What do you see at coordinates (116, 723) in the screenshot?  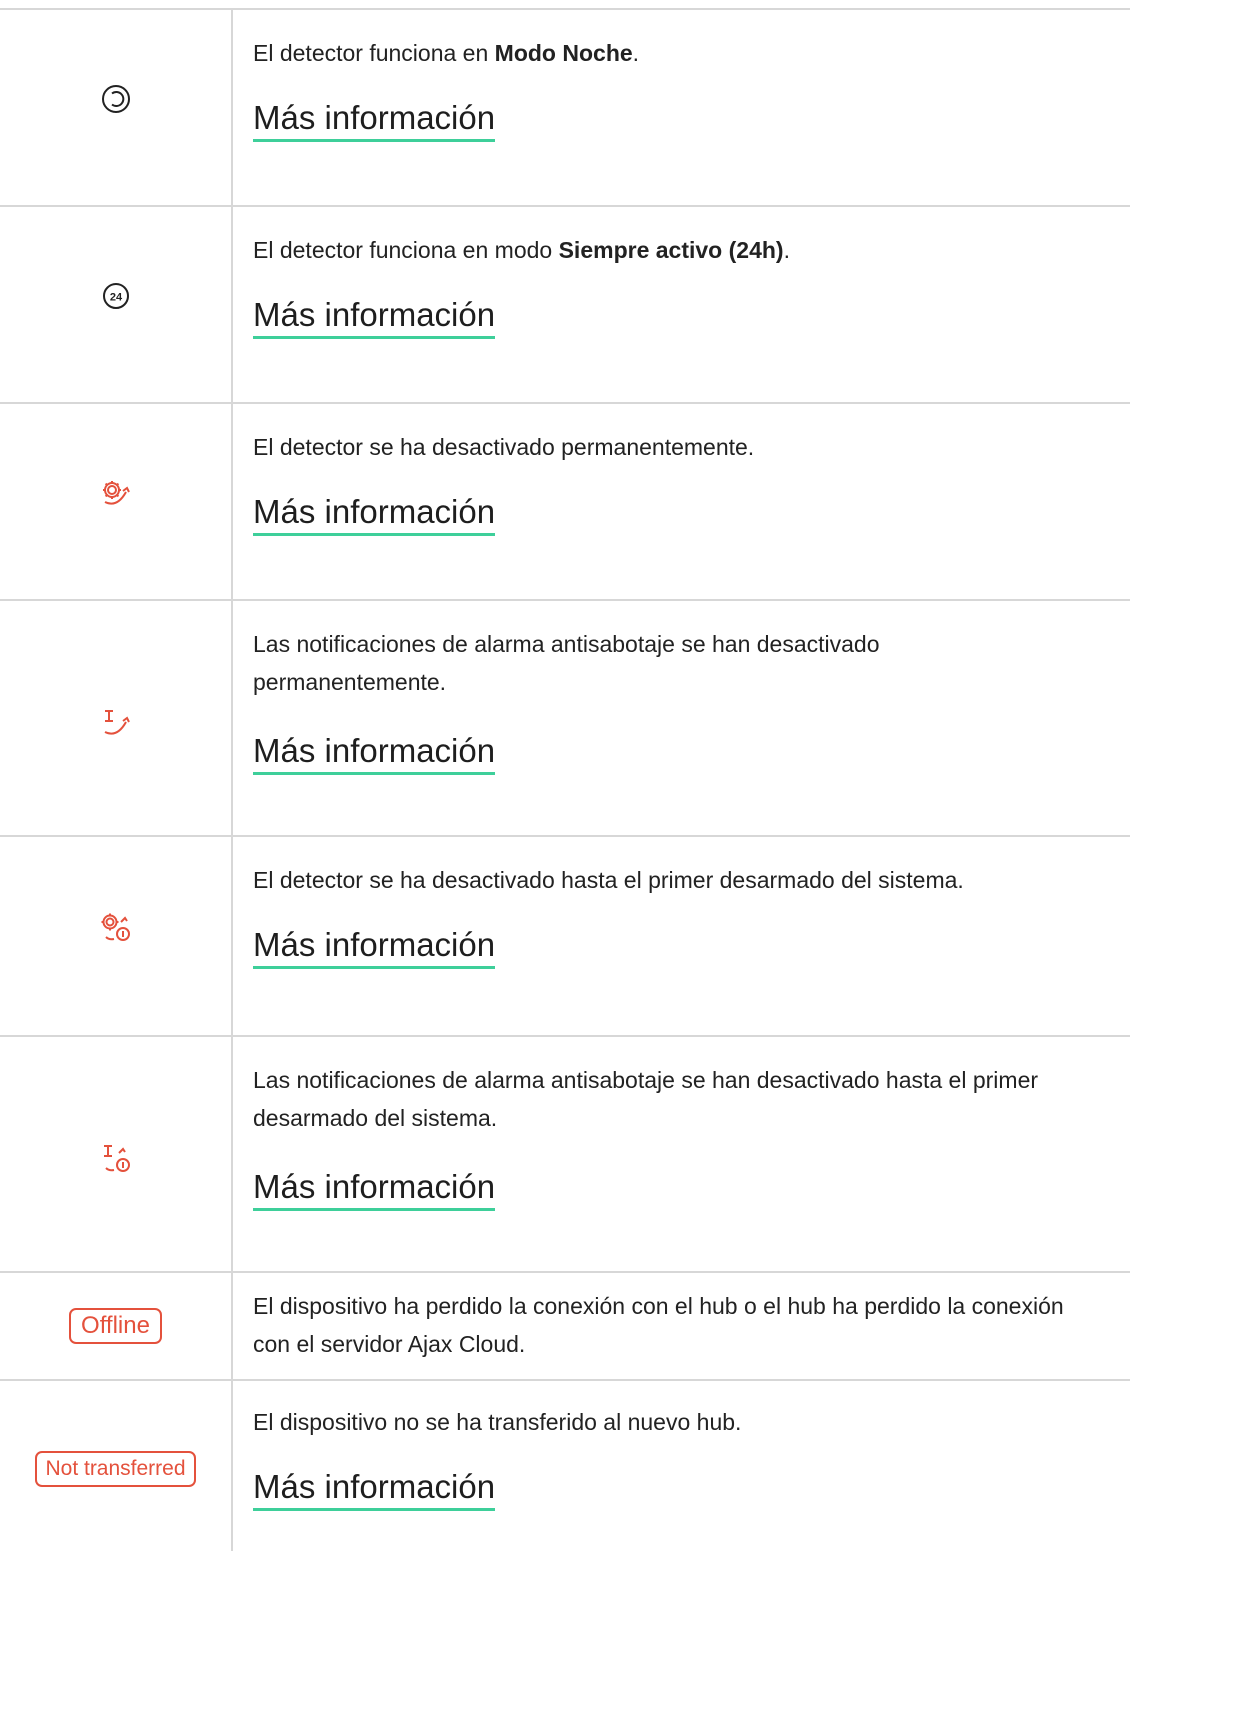 I see `tamper-notifications-disabled-permanently-icon` at bounding box center [116, 723].